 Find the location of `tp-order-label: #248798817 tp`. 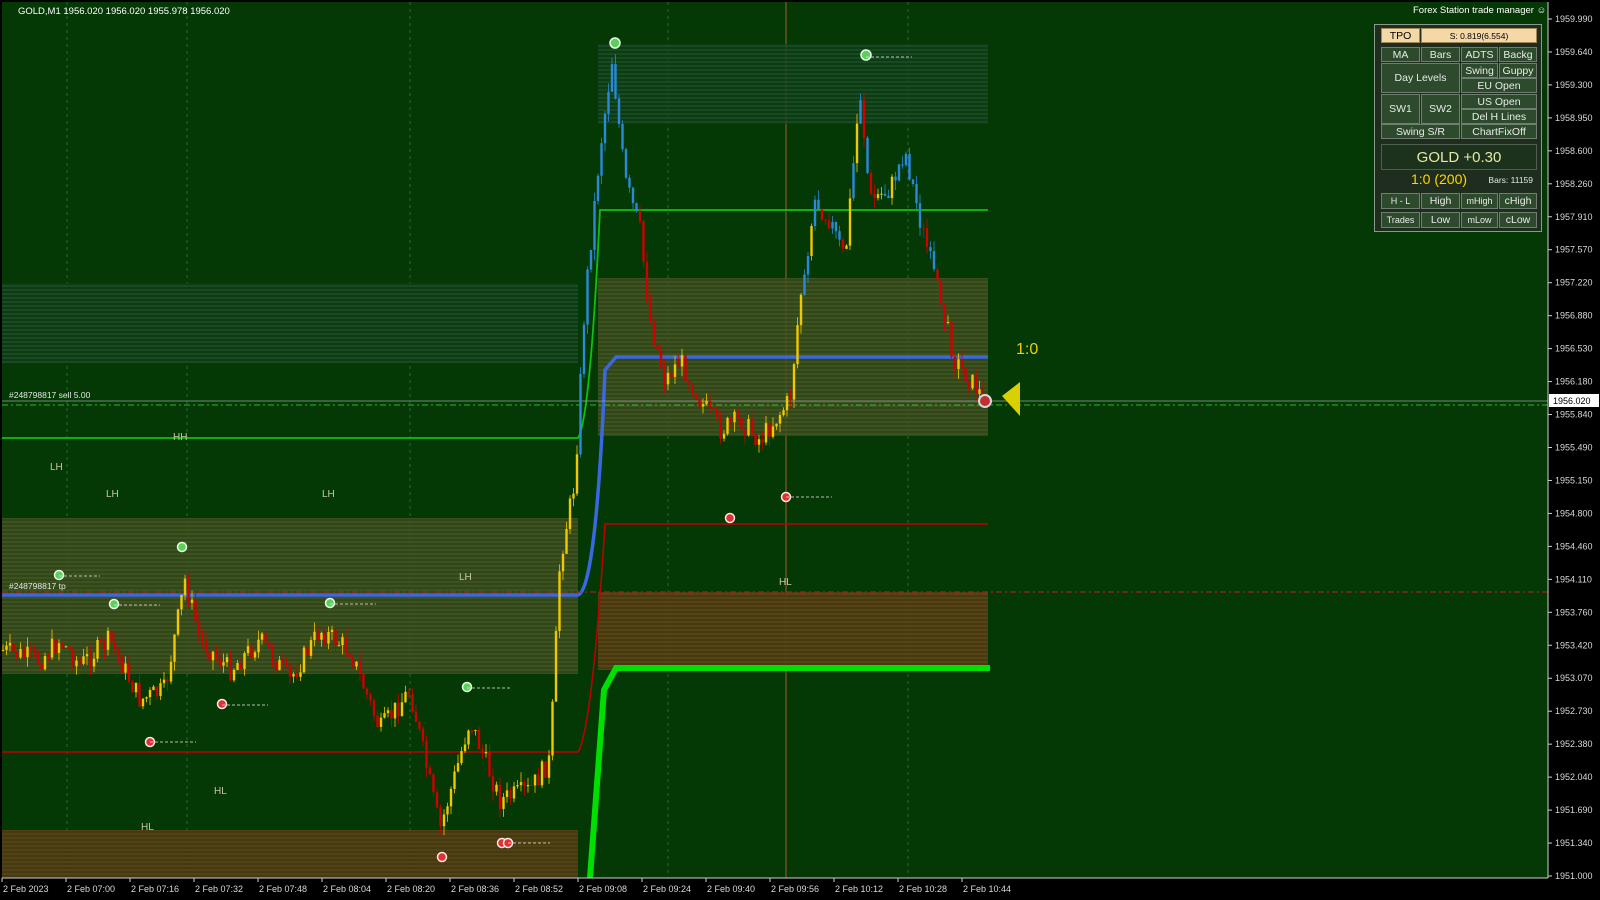

tp-order-label: #248798817 tp is located at coordinates (37, 586).